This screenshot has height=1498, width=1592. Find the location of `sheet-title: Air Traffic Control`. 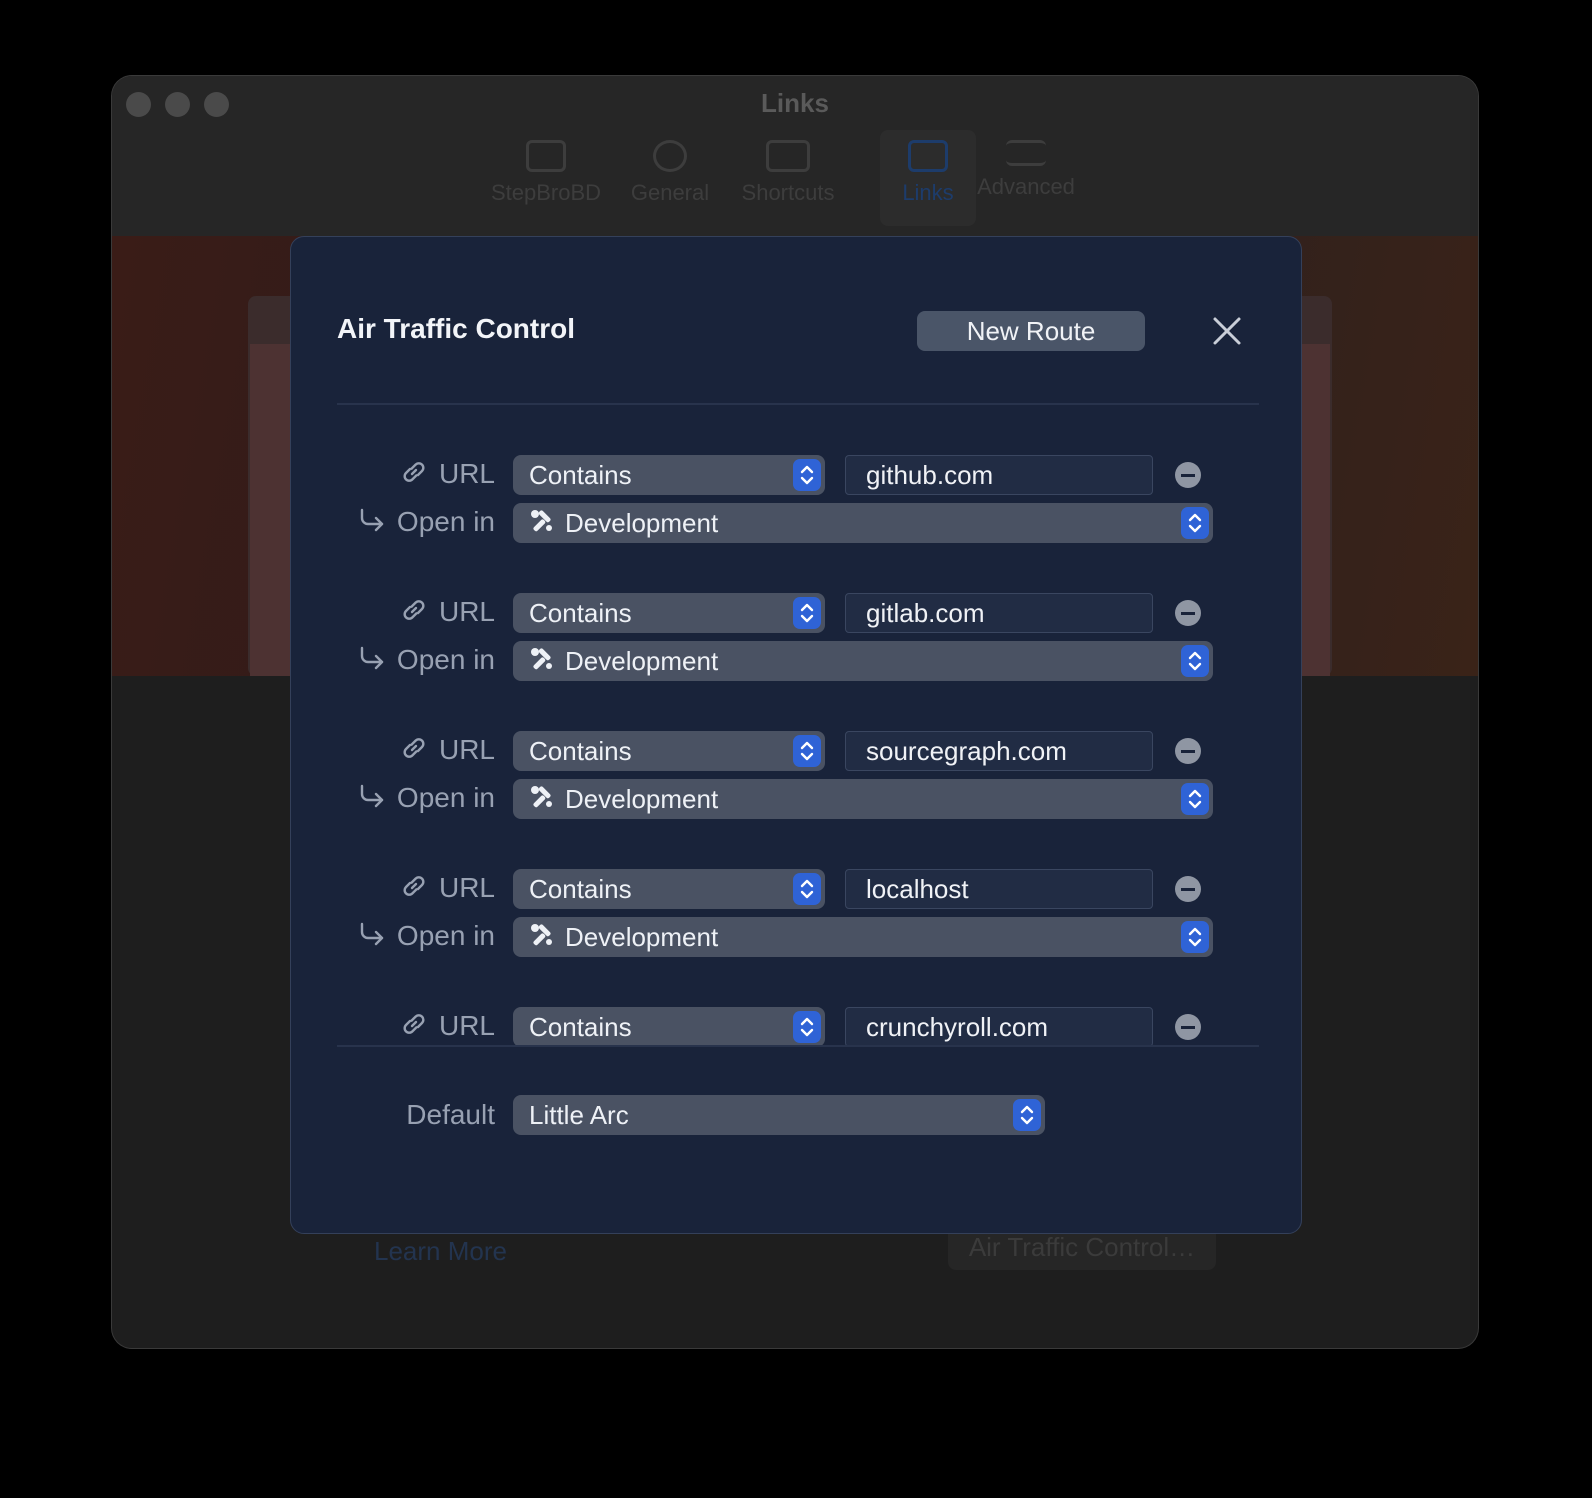

sheet-title: Air Traffic Control is located at coordinates (456, 328).